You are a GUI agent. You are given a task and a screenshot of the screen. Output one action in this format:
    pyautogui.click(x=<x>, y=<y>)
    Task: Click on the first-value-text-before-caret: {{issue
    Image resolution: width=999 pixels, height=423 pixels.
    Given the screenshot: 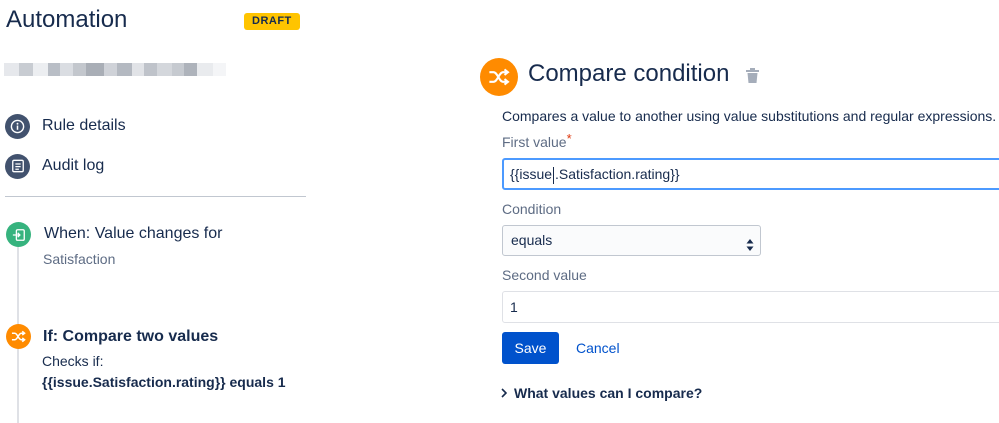 What is the action you would take?
    pyautogui.click(x=531, y=174)
    